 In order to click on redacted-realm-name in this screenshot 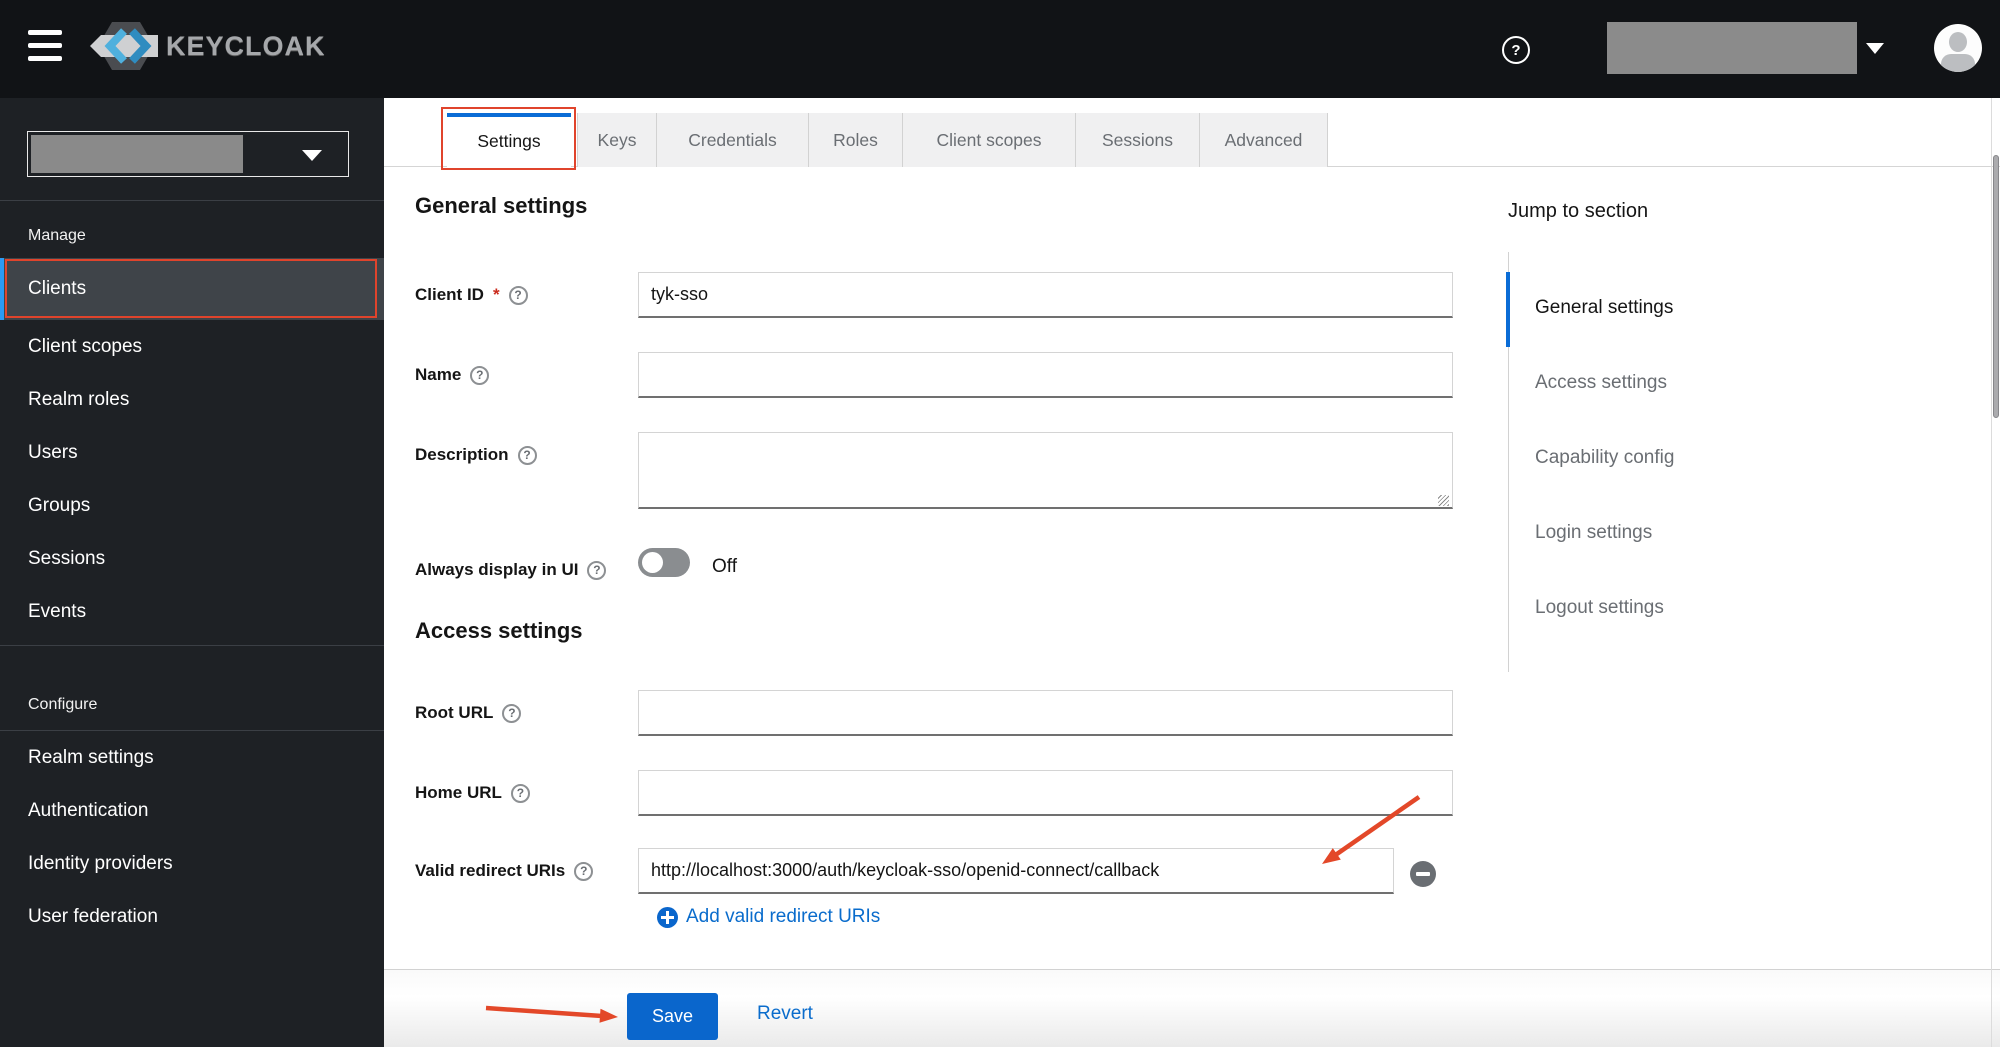, I will do `click(137, 154)`.